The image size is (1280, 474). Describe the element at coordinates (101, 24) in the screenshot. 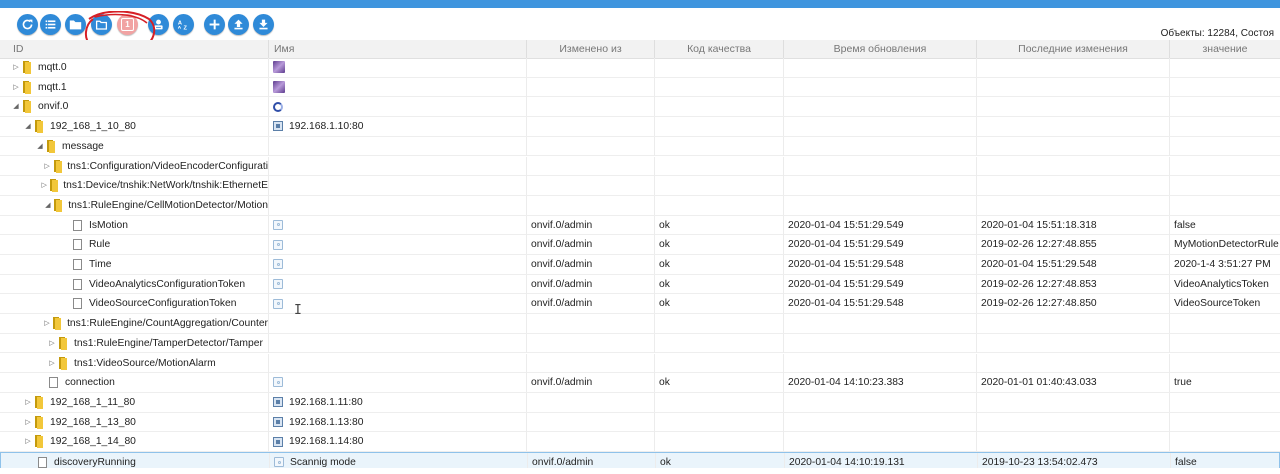

I see `folder-tree-button` at that location.